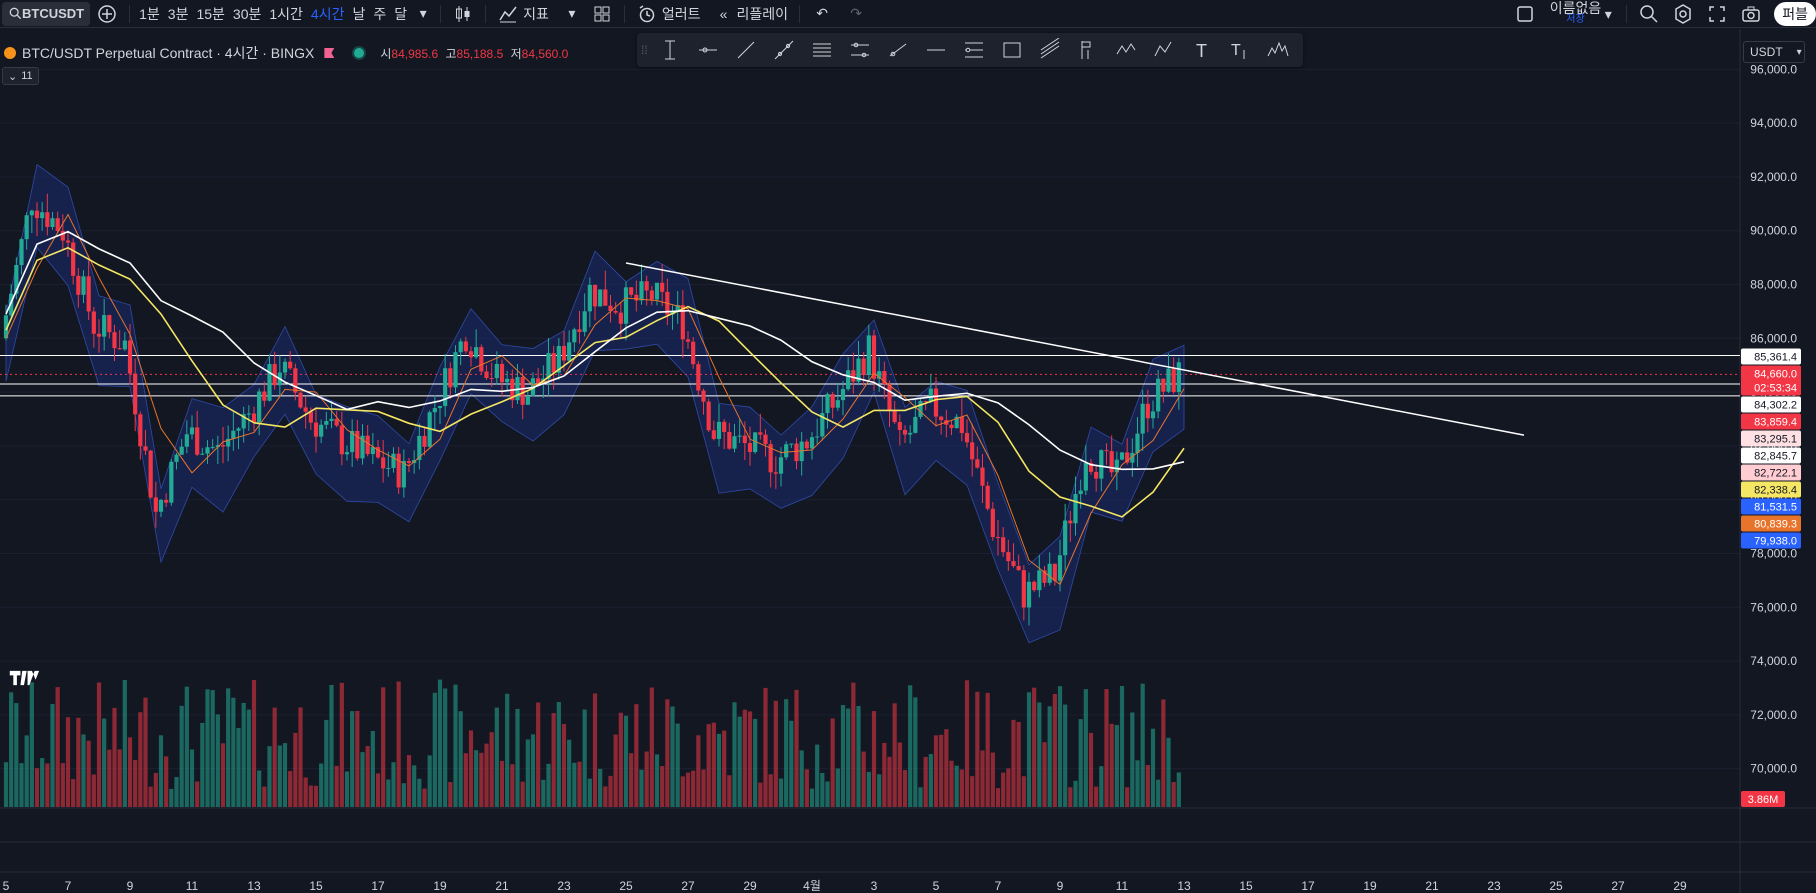  What do you see at coordinates (1278, 50) in the screenshot?
I see `elliott-wave-tool-button` at bounding box center [1278, 50].